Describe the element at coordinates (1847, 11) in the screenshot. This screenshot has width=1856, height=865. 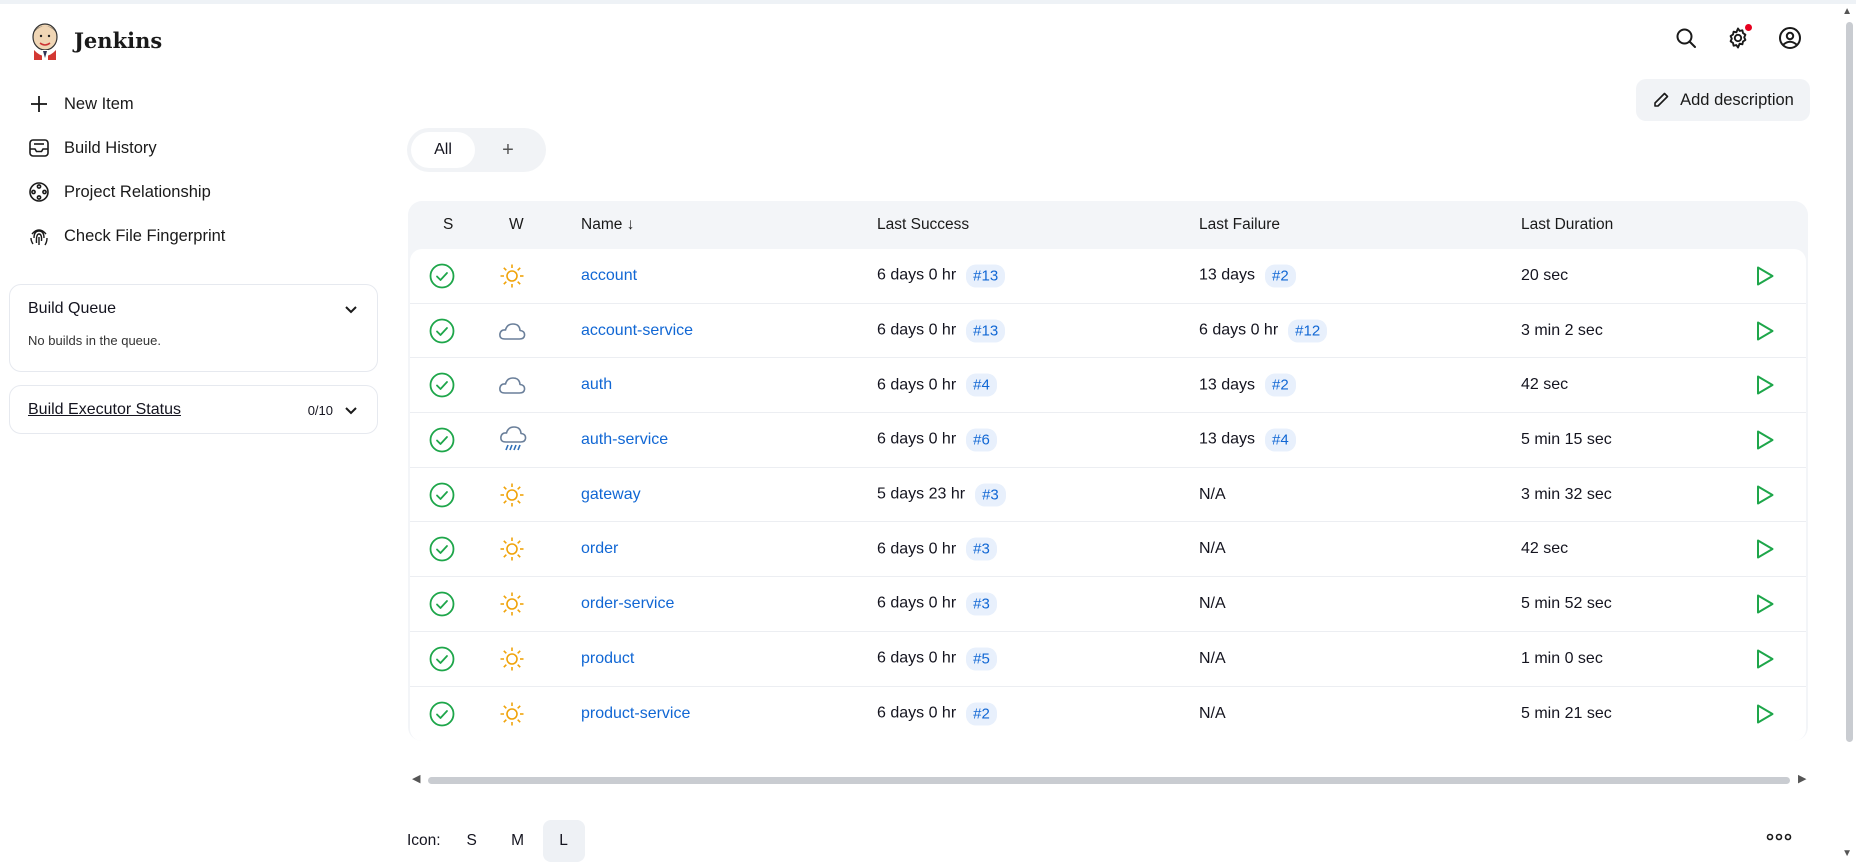
I see `scroll-up-icon: ▲` at that location.